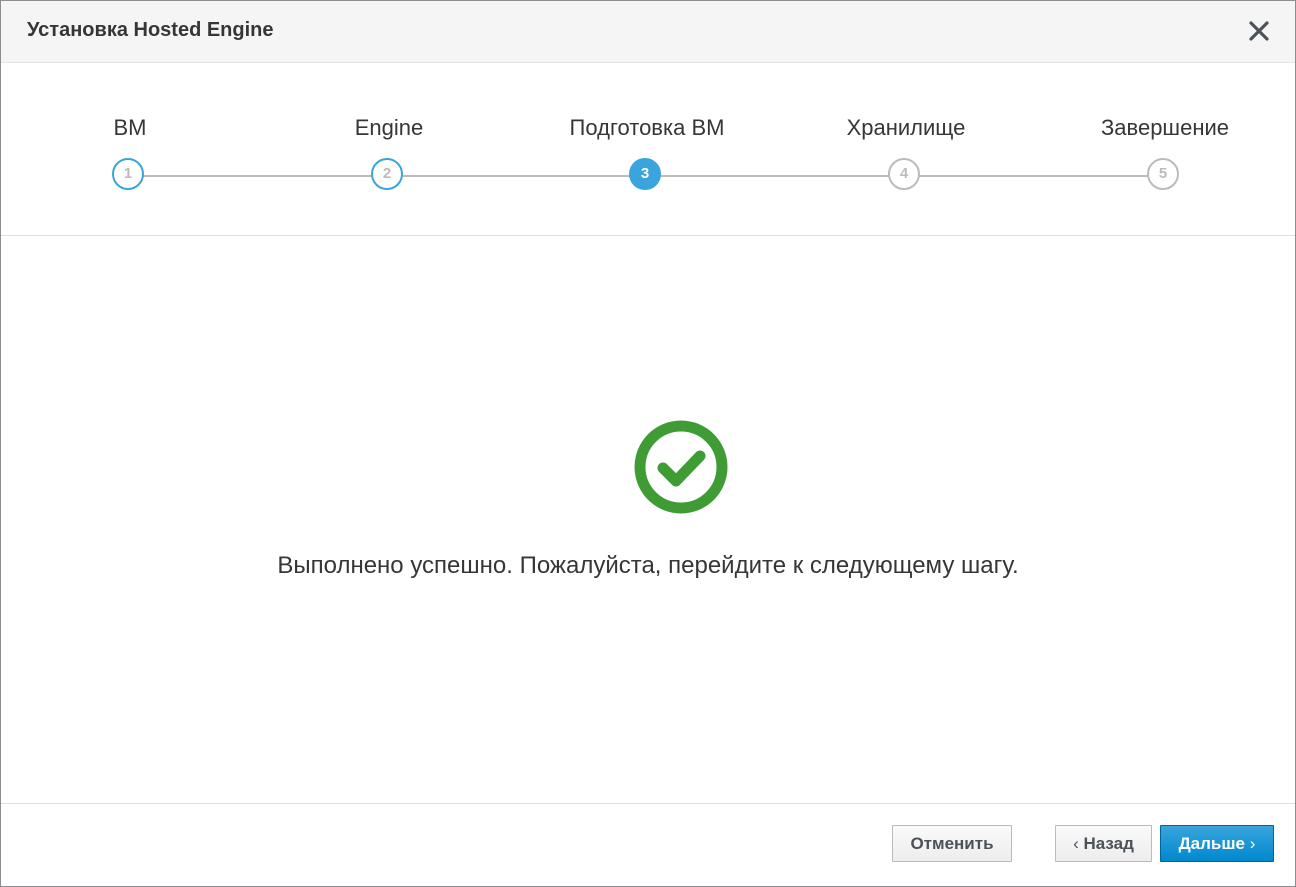 This screenshot has width=1296, height=887. Describe the element at coordinates (1108, 843) in the screenshot. I see `back-button-label: Назад` at that location.